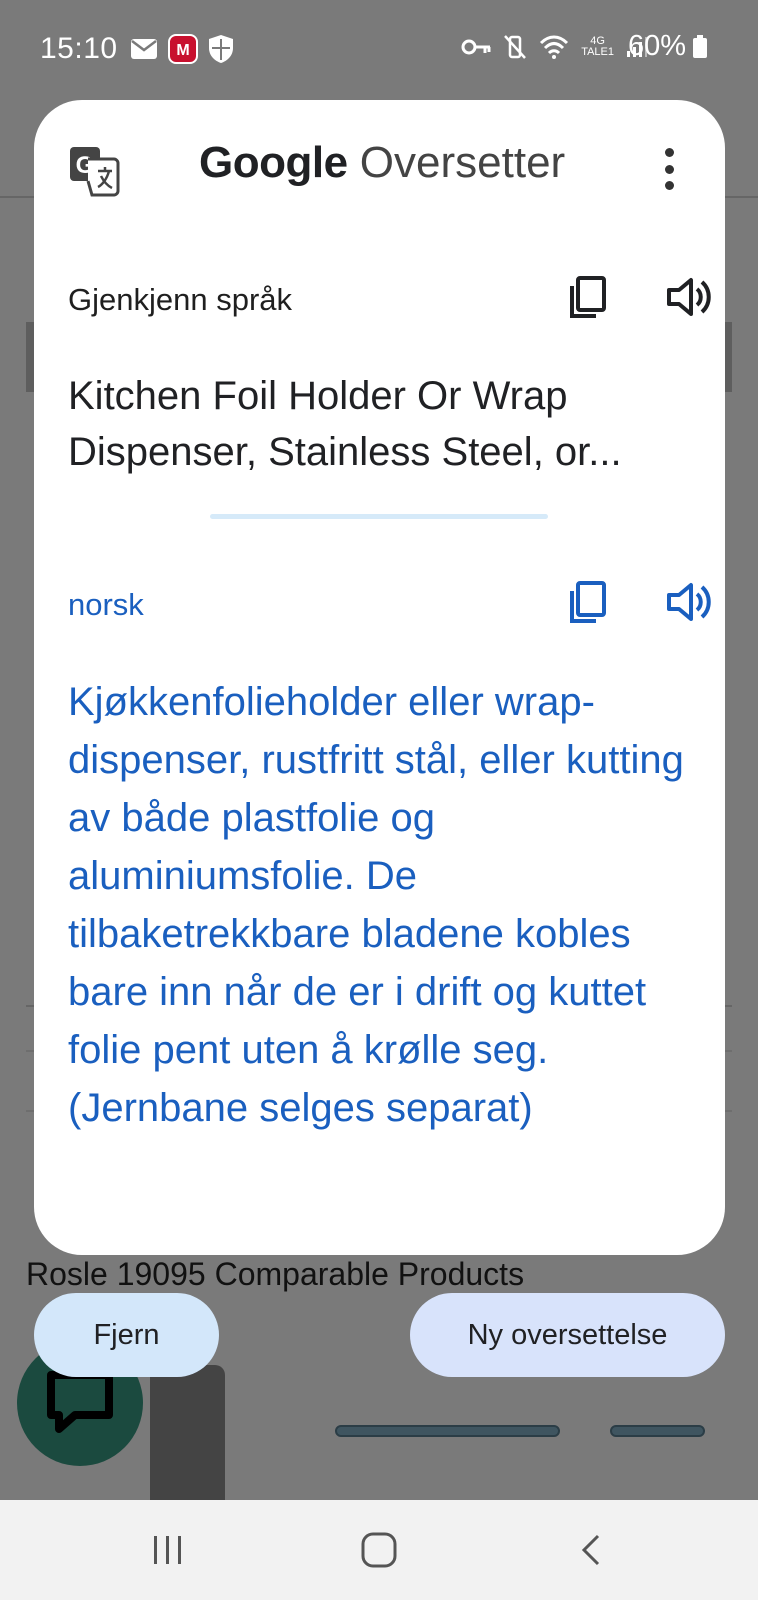 This screenshot has width=758, height=1600. I want to click on comparable-products-heading: Rosle 19095 Comparable Products, so click(275, 1274).